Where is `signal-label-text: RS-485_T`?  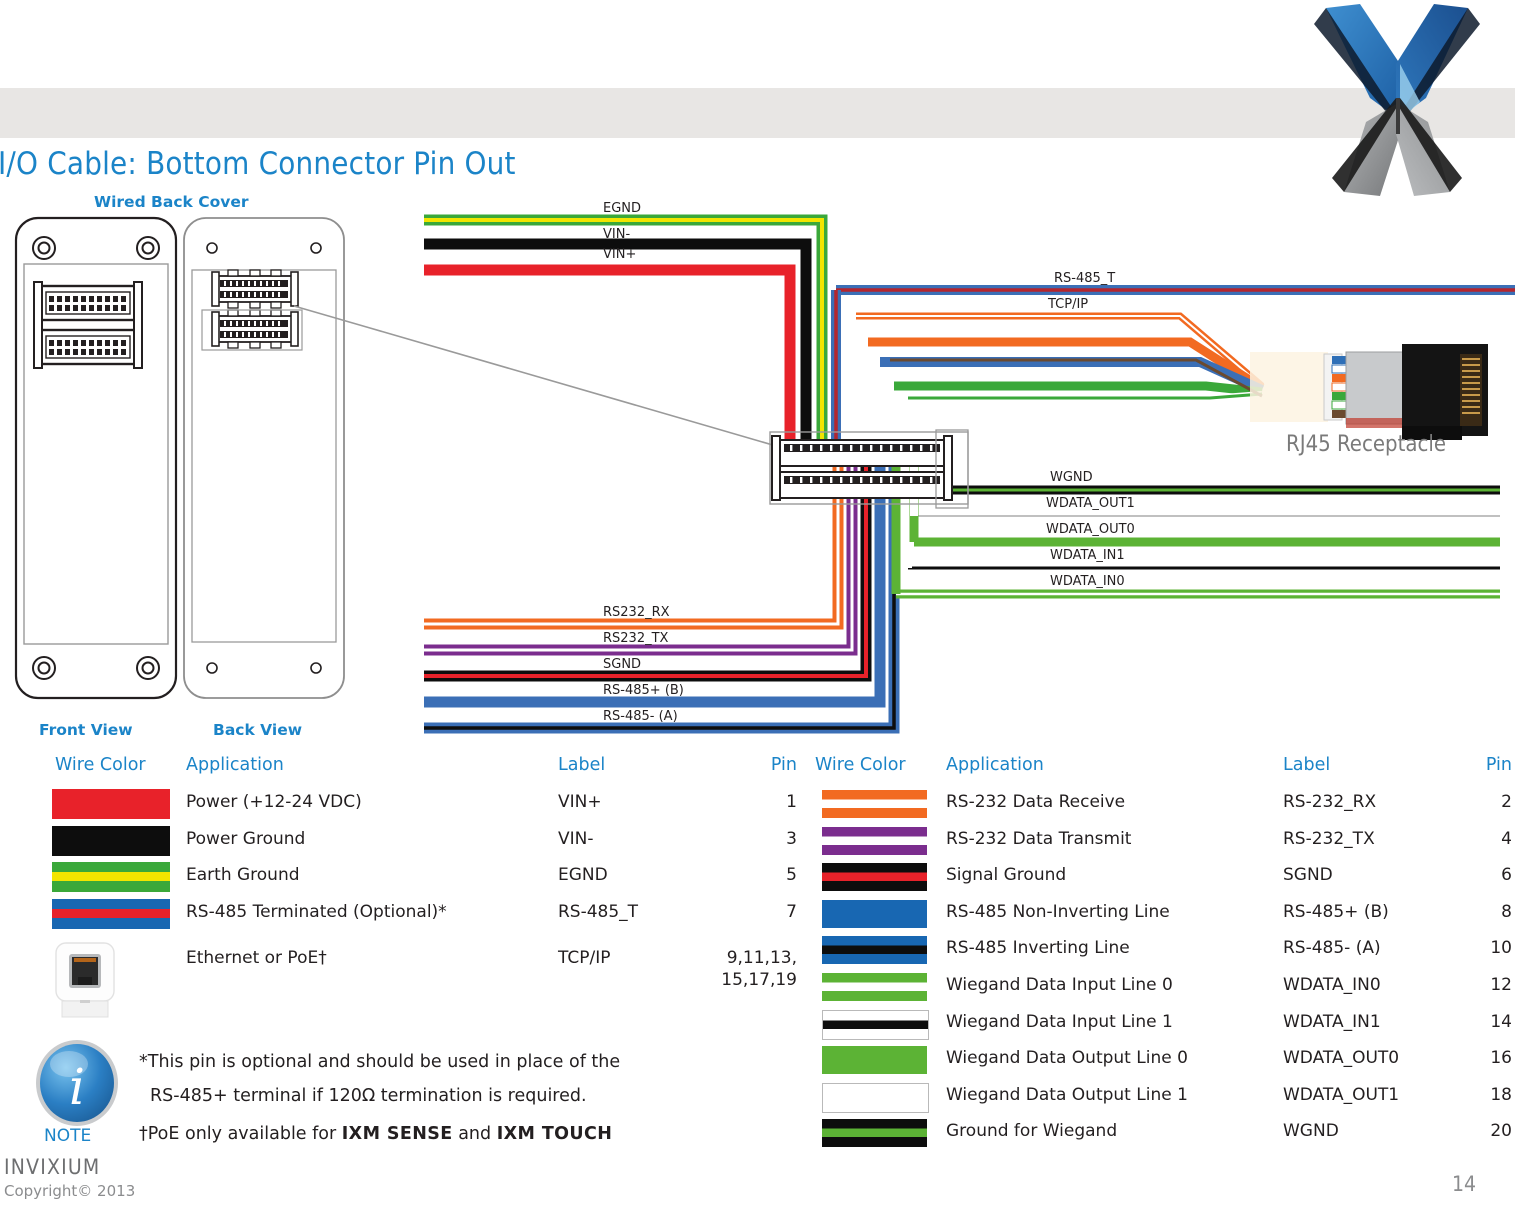
signal-label-text: RS-485_T is located at coordinates (598, 911).